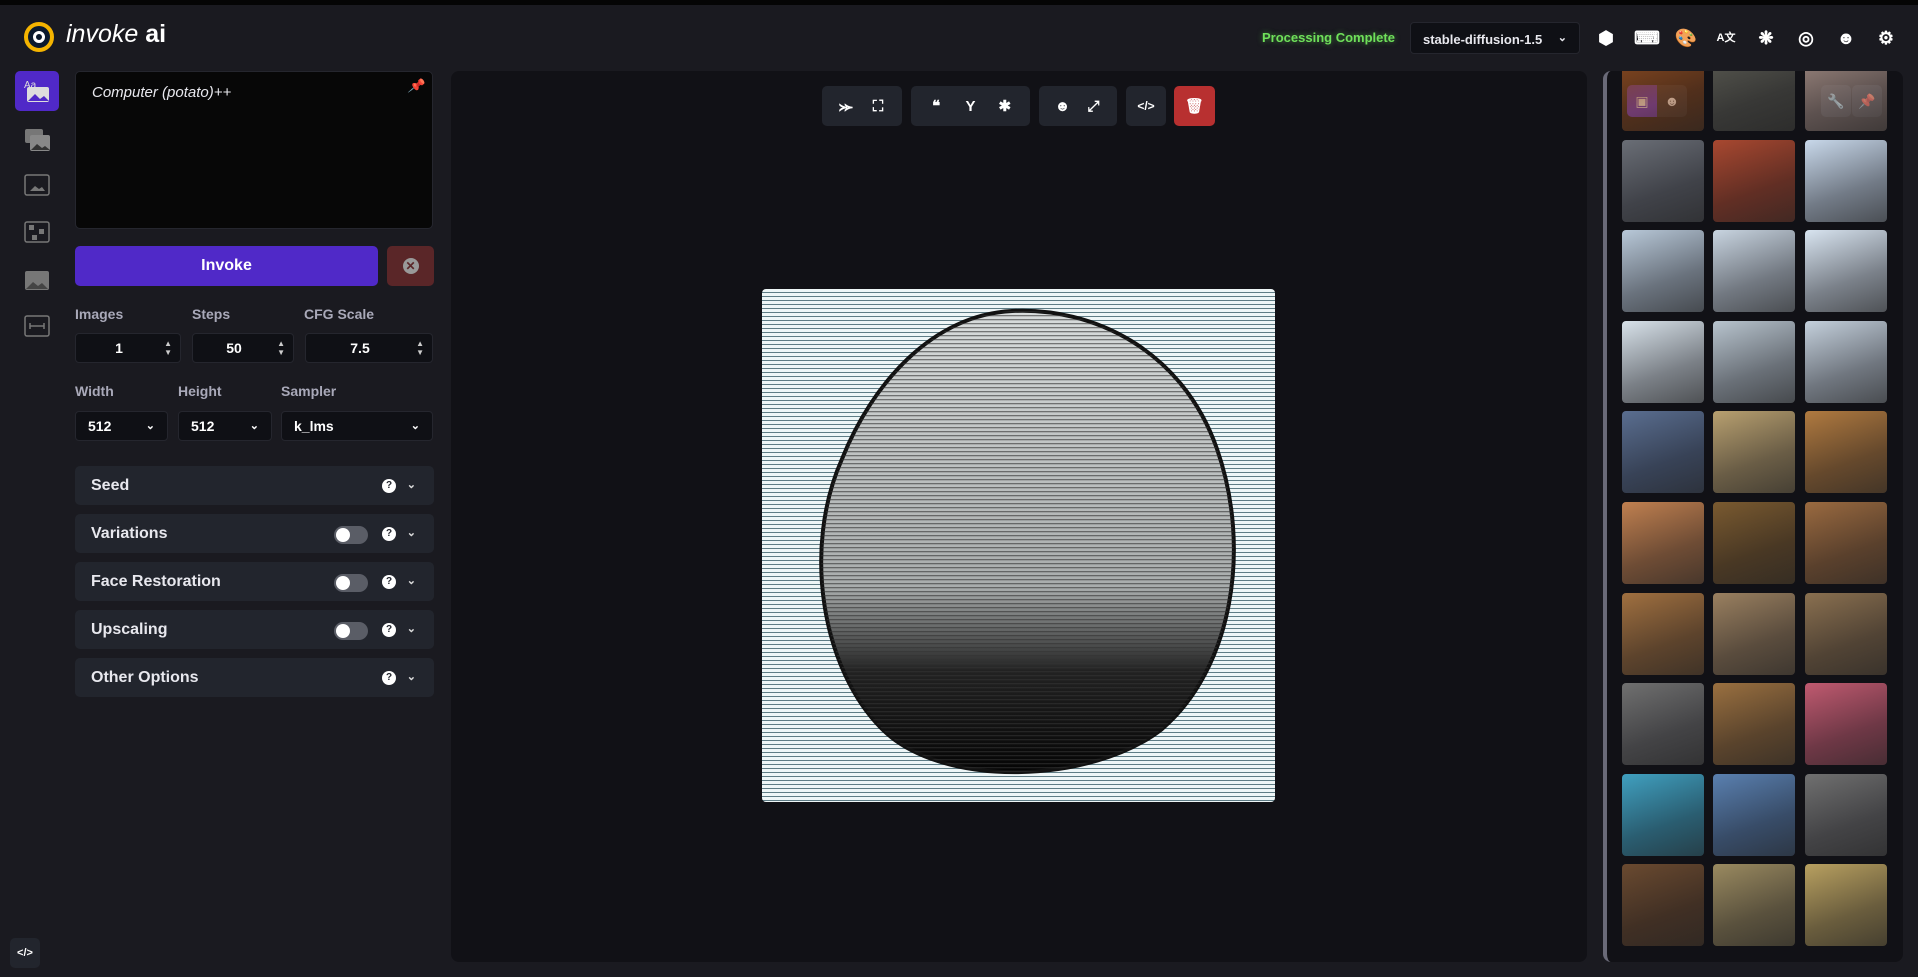 This screenshot has height=977, width=1918. Describe the element at coordinates (1606, 38) in the screenshot. I see `model-manager-icon: ⬢` at that location.